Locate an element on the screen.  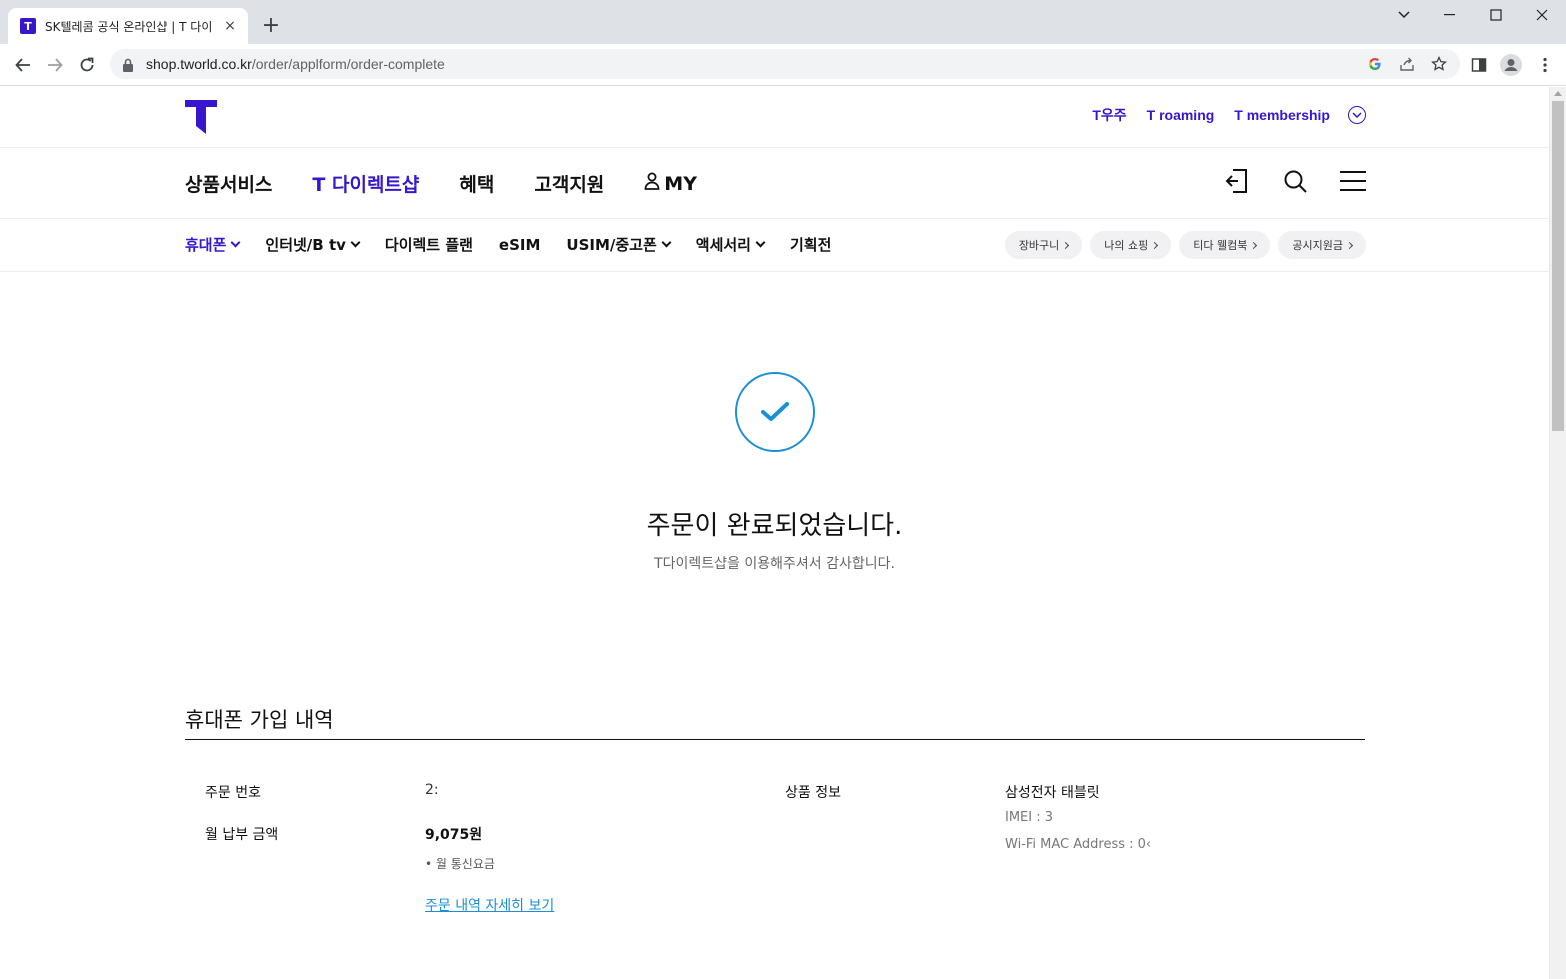
gnb-item-my-label: MY is located at coordinates (680, 183).